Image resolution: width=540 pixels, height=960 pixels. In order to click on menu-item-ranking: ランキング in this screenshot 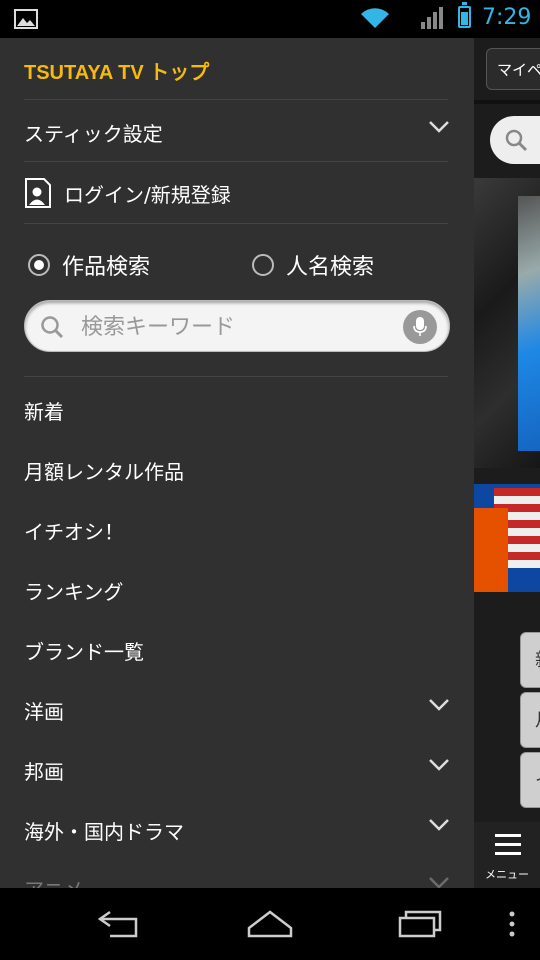, I will do `click(237, 591)`.